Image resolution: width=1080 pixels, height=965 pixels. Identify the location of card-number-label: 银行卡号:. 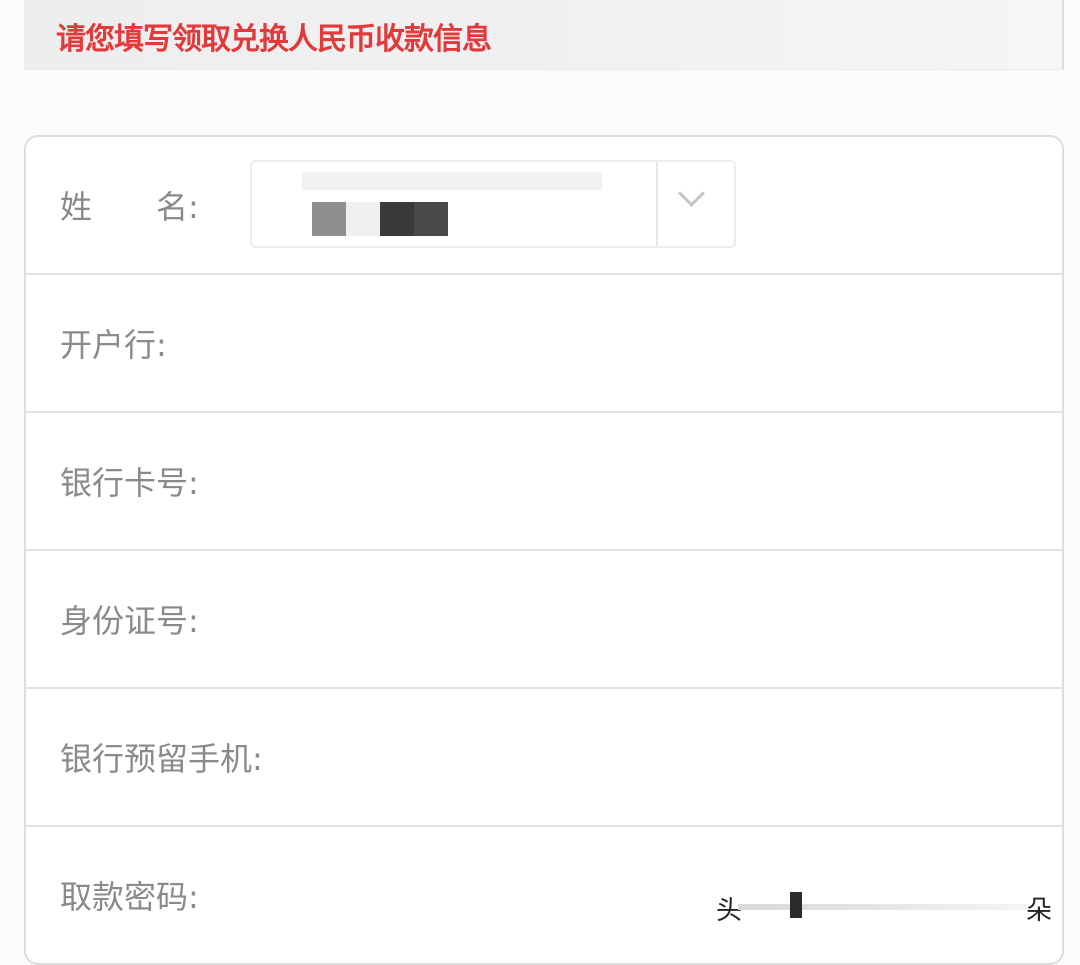
(129, 483).